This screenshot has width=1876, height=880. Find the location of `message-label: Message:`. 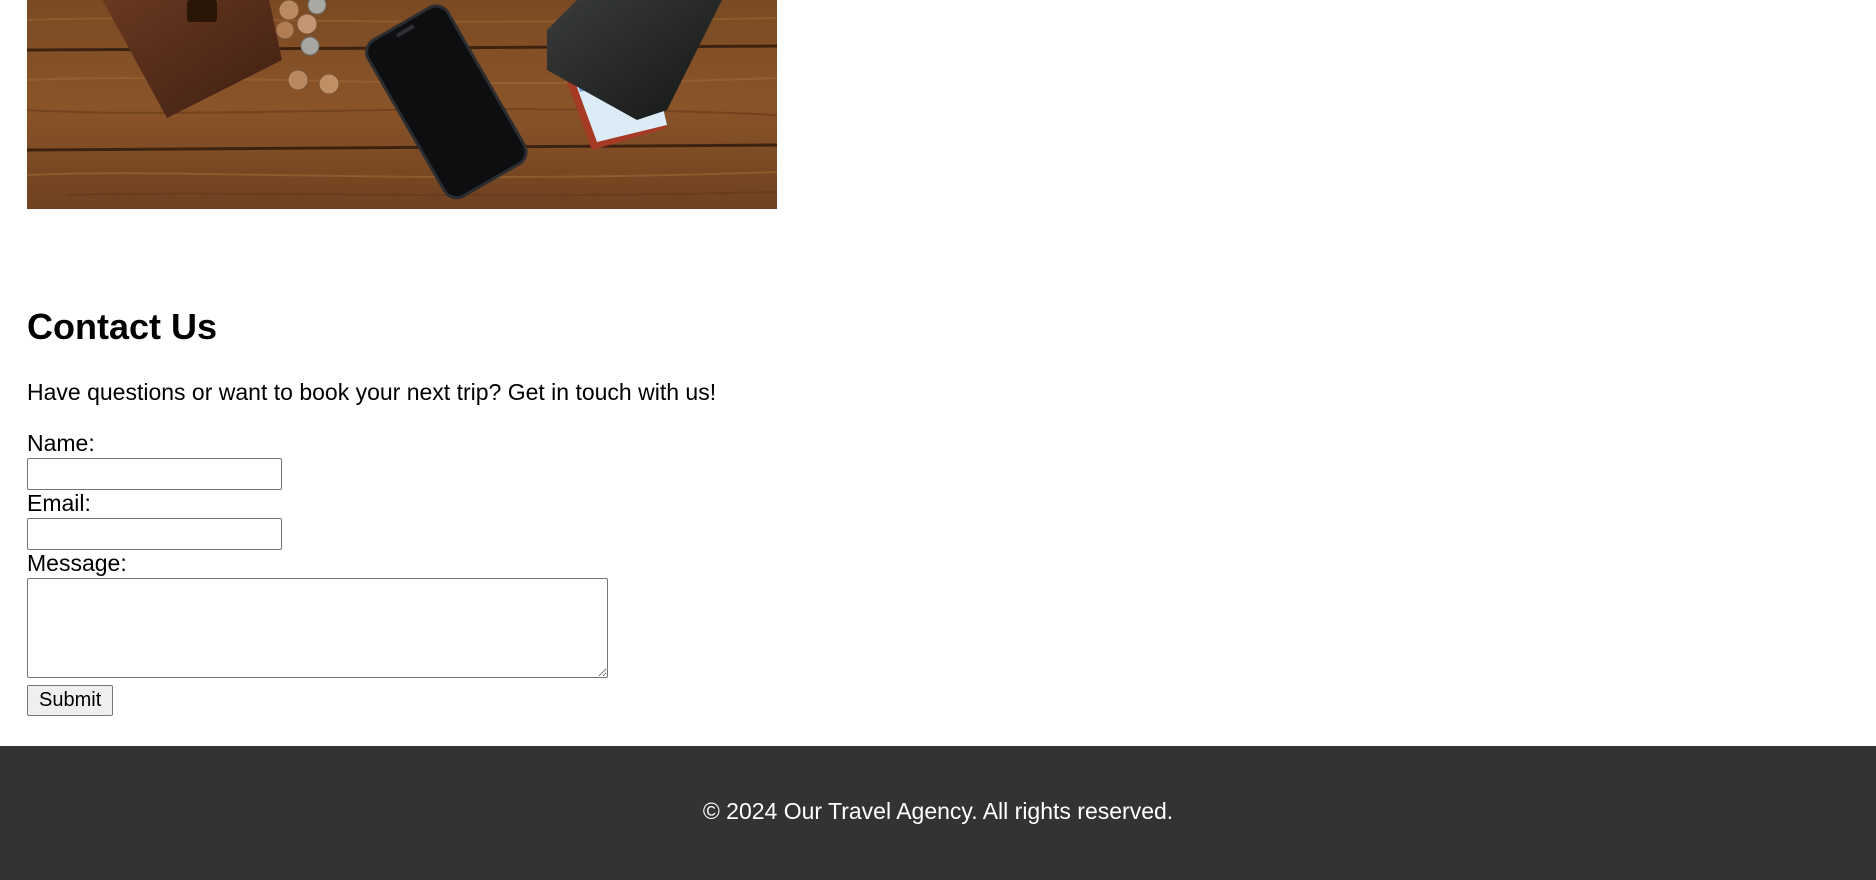

message-label: Message: is located at coordinates (77, 563).